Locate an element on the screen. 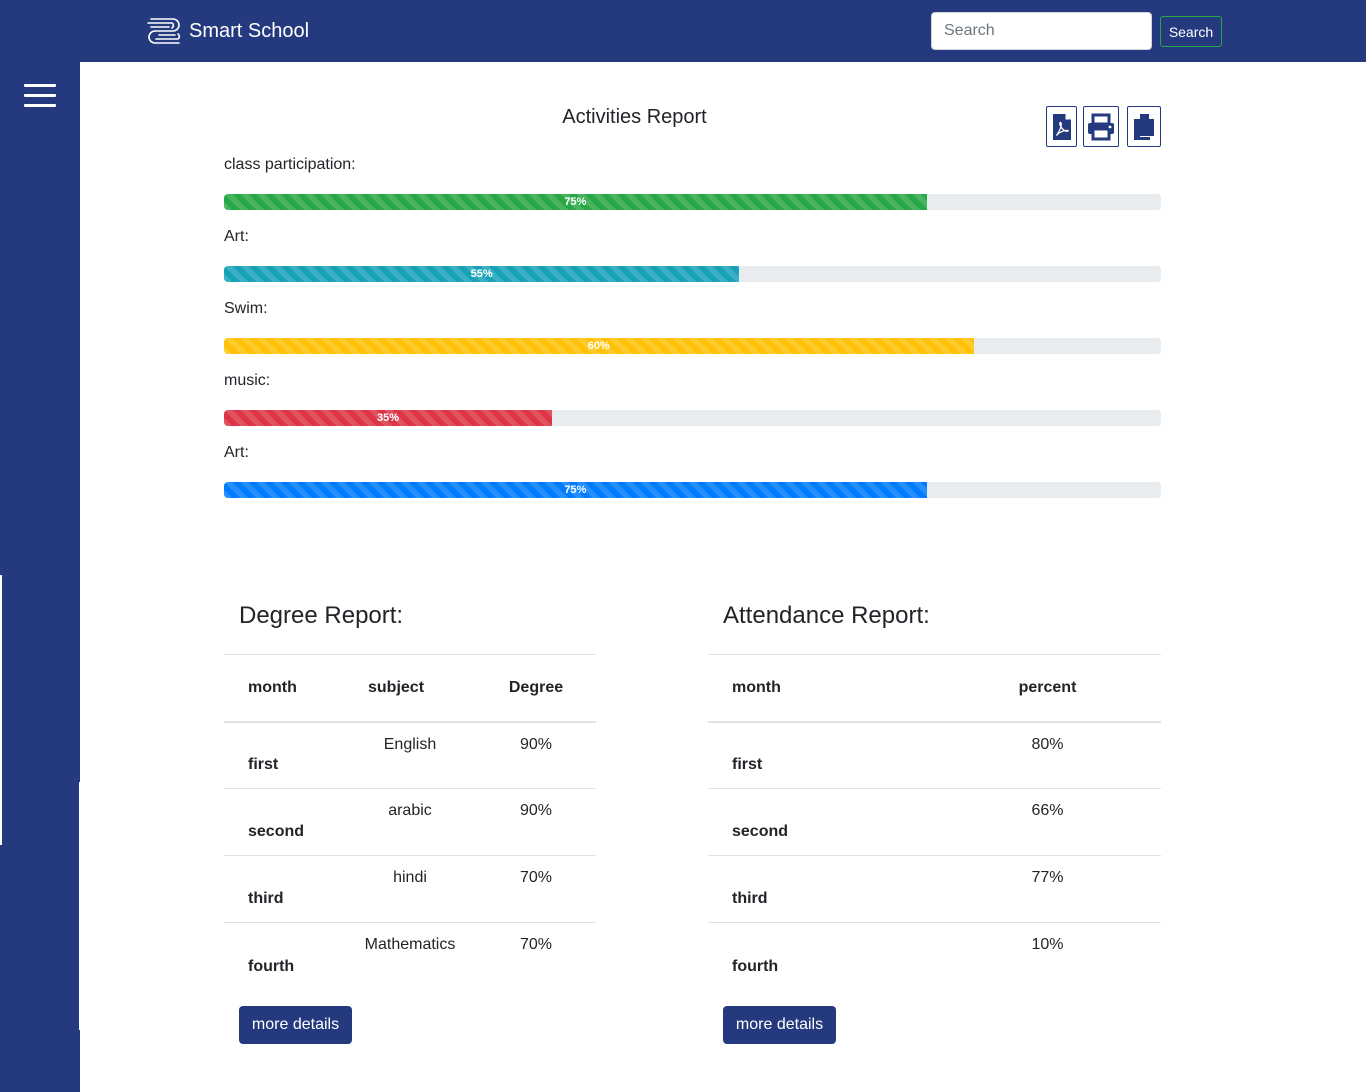 This screenshot has height=1092, width=1366. brand: Smart School is located at coordinates (227, 31).